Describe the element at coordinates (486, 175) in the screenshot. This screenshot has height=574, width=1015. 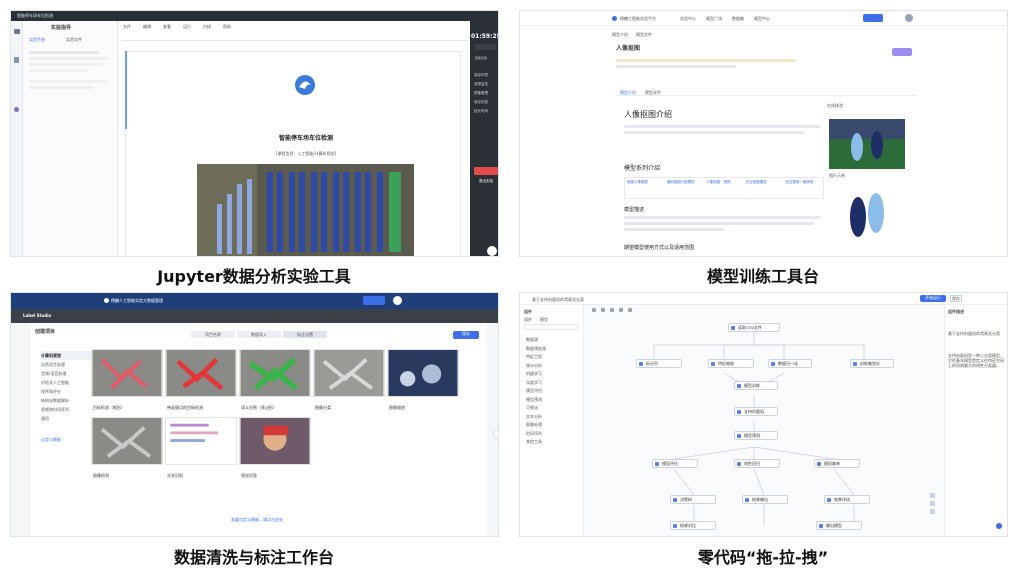
I see `exit-button: 退出实验` at that location.